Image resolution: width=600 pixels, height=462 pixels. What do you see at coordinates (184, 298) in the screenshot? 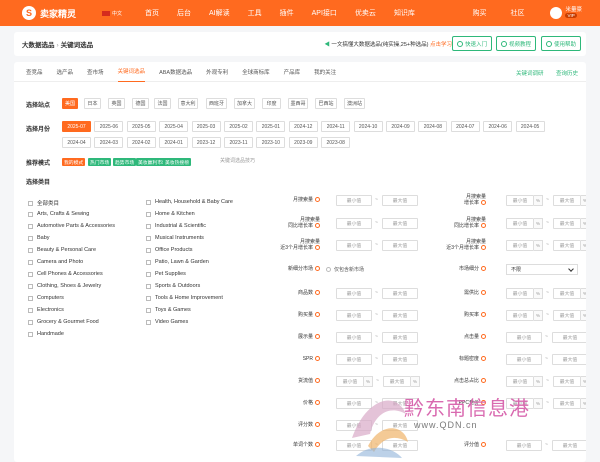
I see `category-item: Tools & Home Improvement` at bounding box center [184, 298].